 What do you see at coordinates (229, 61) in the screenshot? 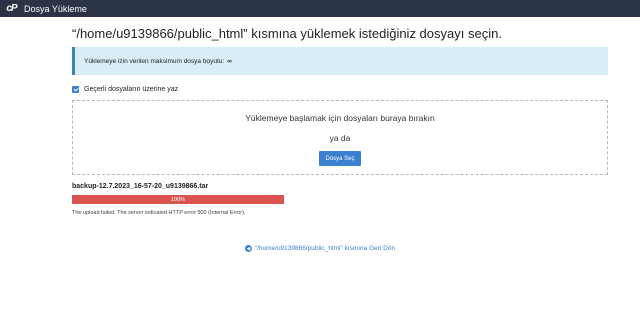
I see `alert-max-size-value: ∞` at bounding box center [229, 61].